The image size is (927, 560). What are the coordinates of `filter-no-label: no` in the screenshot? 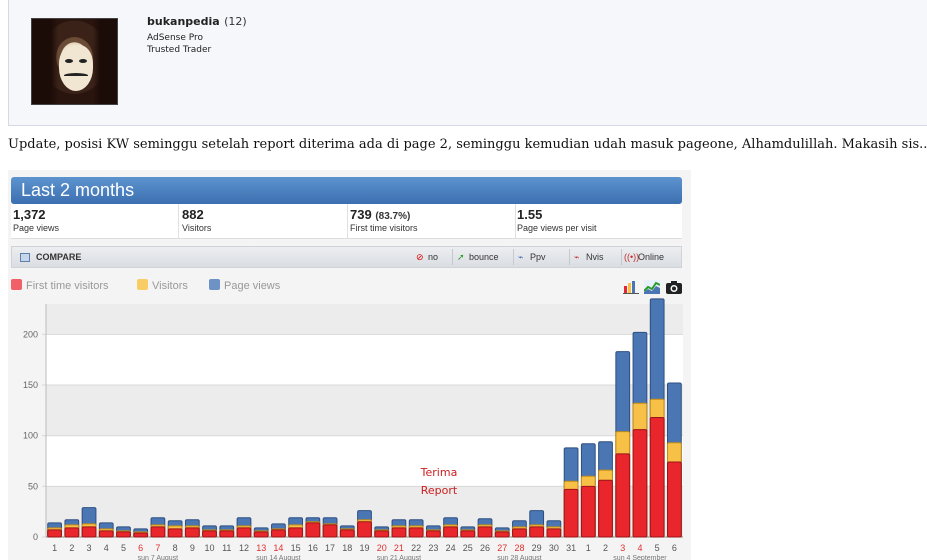 It's located at (433, 257).